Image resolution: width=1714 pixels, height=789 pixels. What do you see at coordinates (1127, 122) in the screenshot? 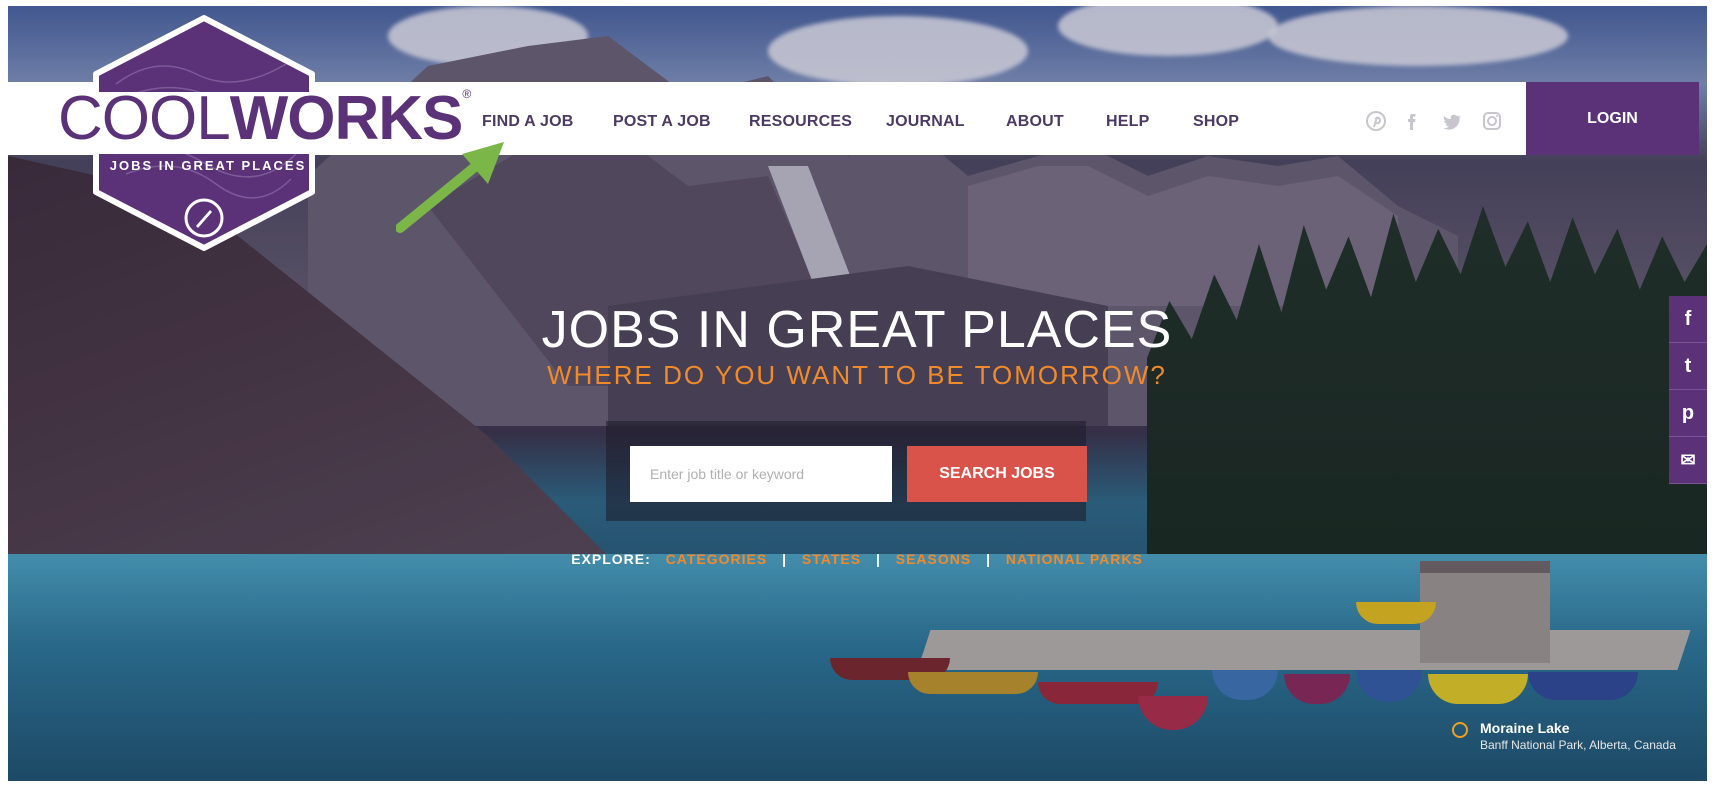
I see `nav-help: HELP` at bounding box center [1127, 122].